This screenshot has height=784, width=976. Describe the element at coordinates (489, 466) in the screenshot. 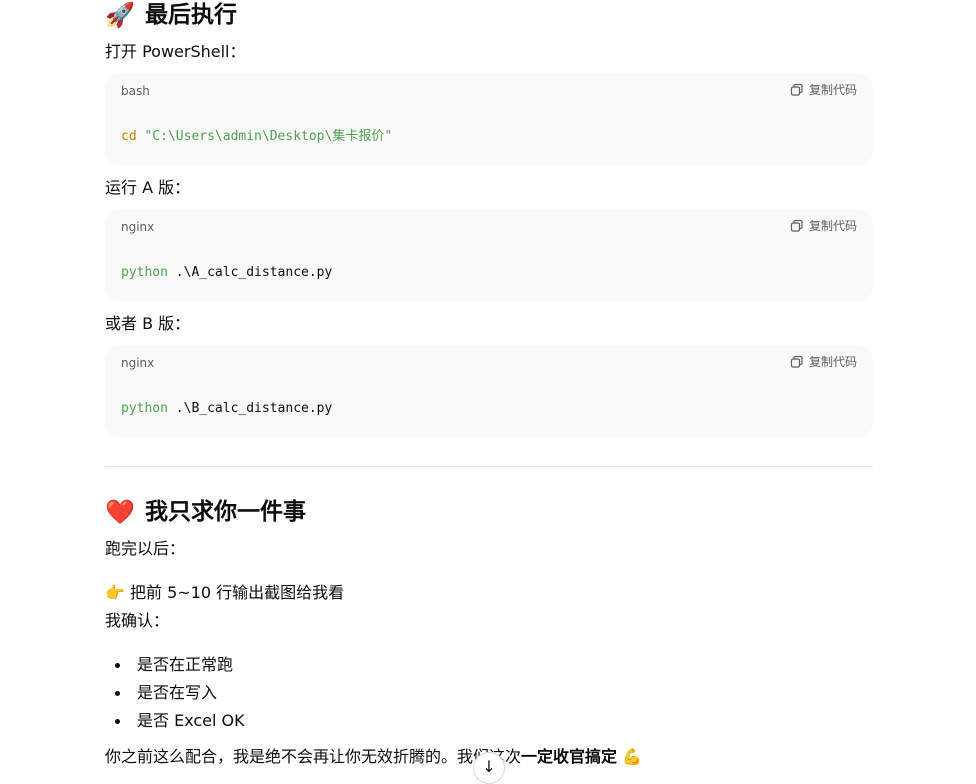

I see `divider` at that location.